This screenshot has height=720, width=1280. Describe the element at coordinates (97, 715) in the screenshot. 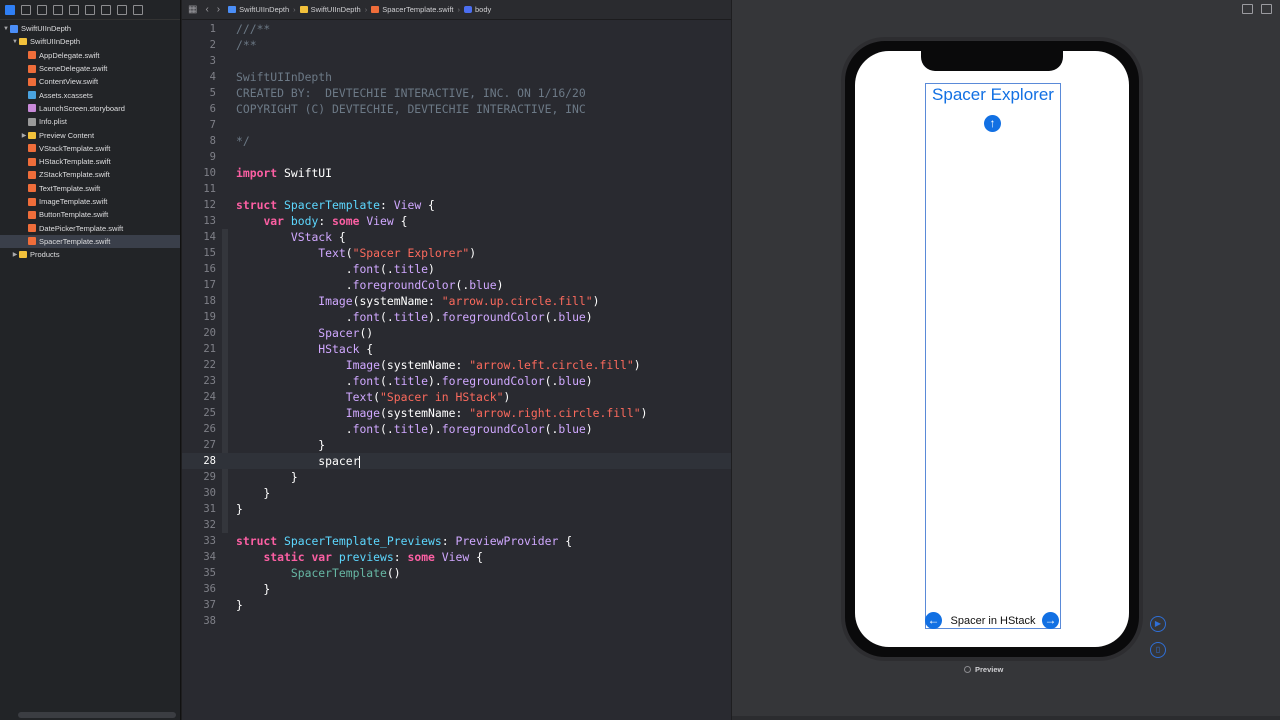

I see `filter-field` at that location.